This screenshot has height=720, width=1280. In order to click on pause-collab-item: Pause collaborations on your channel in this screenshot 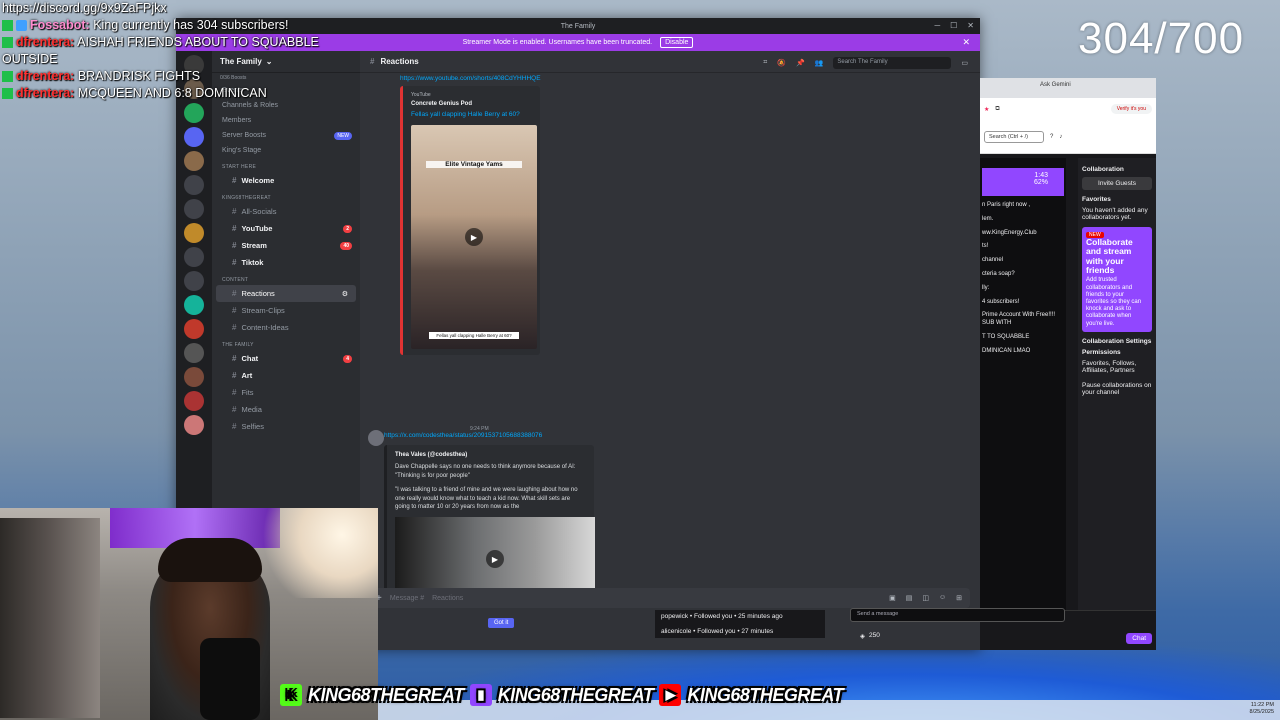, I will do `click(1117, 389)`.